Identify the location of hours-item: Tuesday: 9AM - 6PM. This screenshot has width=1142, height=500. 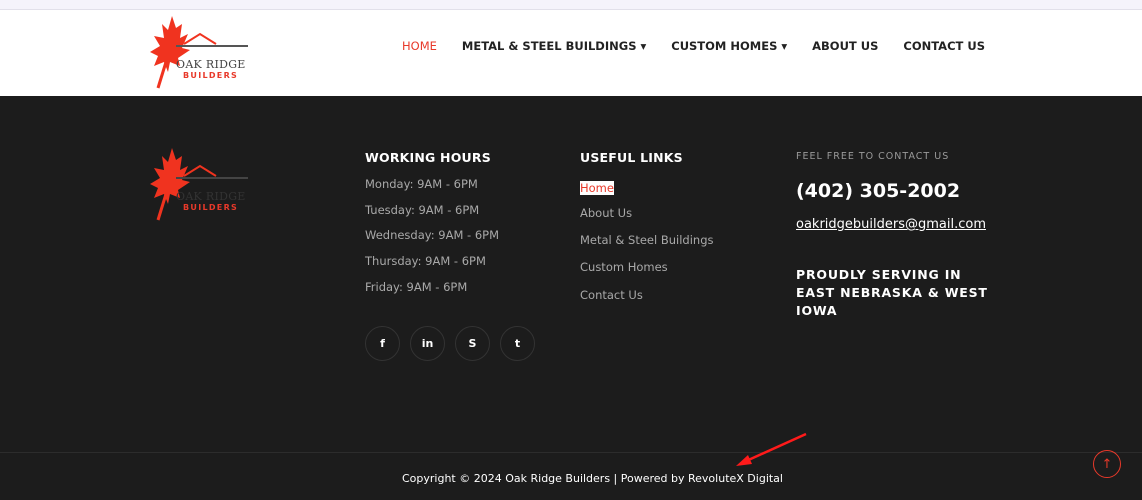
(422, 209).